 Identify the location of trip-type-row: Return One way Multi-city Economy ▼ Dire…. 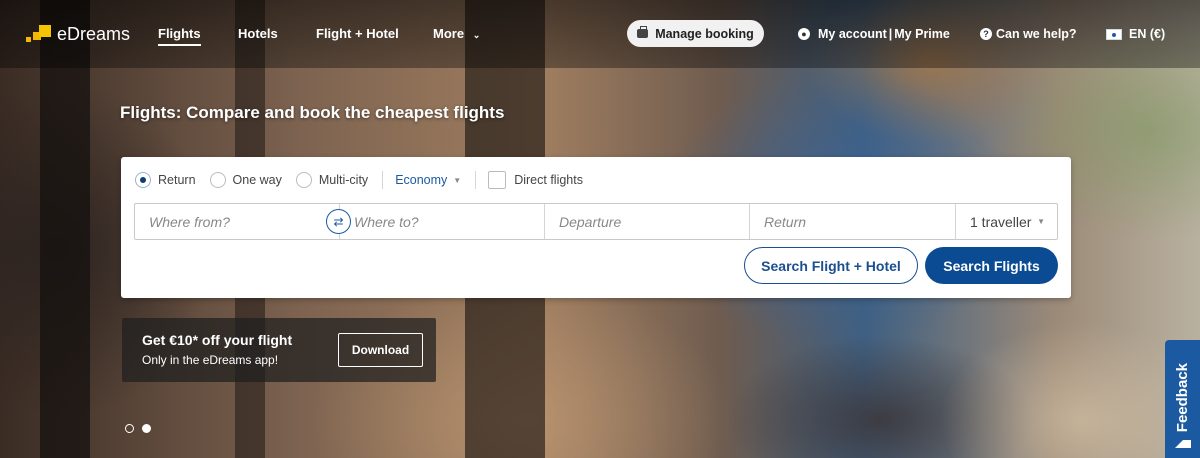
(359, 180).